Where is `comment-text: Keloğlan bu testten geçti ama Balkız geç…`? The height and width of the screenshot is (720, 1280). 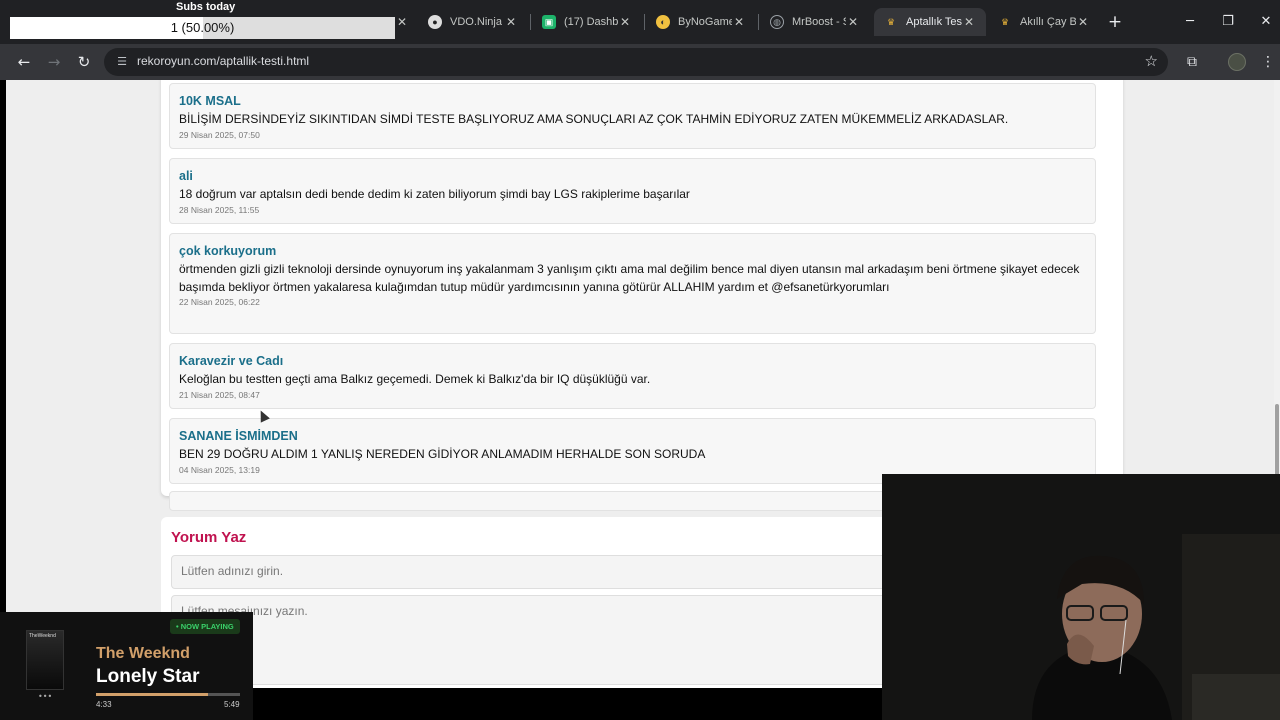 comment-text: Keloğlan bu testten geçti ama Balkız geç… is located at coordinates (415, 379).